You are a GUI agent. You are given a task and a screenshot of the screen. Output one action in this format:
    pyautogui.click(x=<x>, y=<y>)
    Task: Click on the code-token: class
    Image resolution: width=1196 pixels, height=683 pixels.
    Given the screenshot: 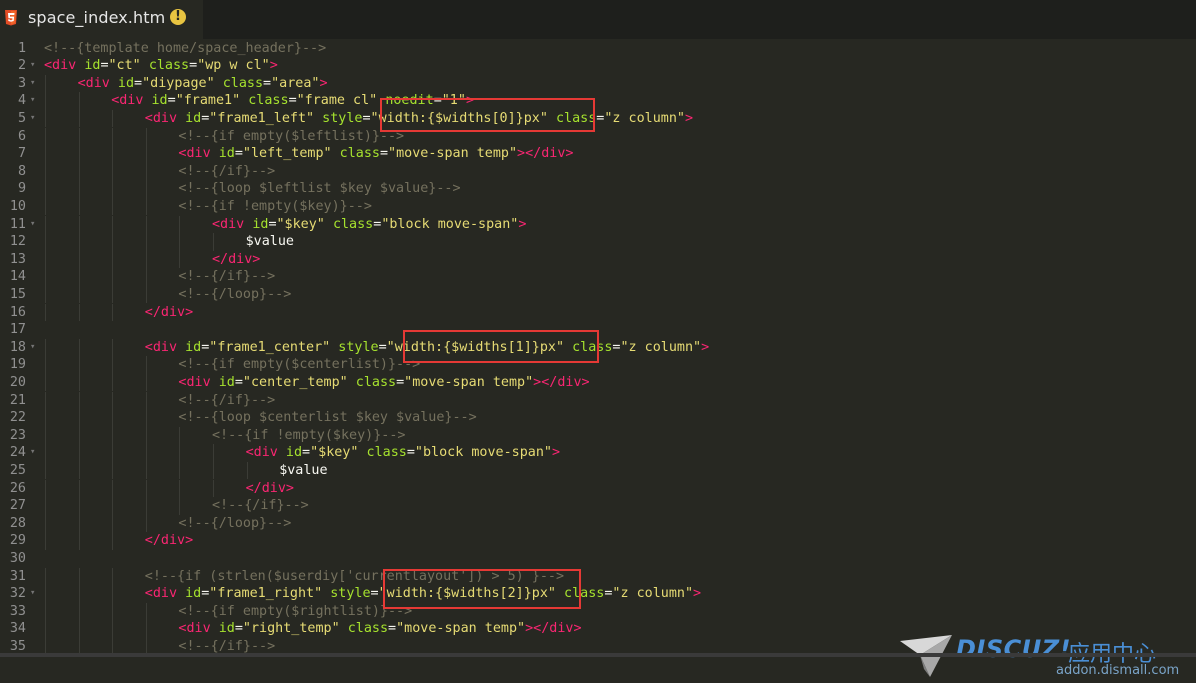 What is the action you would take?
    pyautogui.click(x=386, y=453)
    